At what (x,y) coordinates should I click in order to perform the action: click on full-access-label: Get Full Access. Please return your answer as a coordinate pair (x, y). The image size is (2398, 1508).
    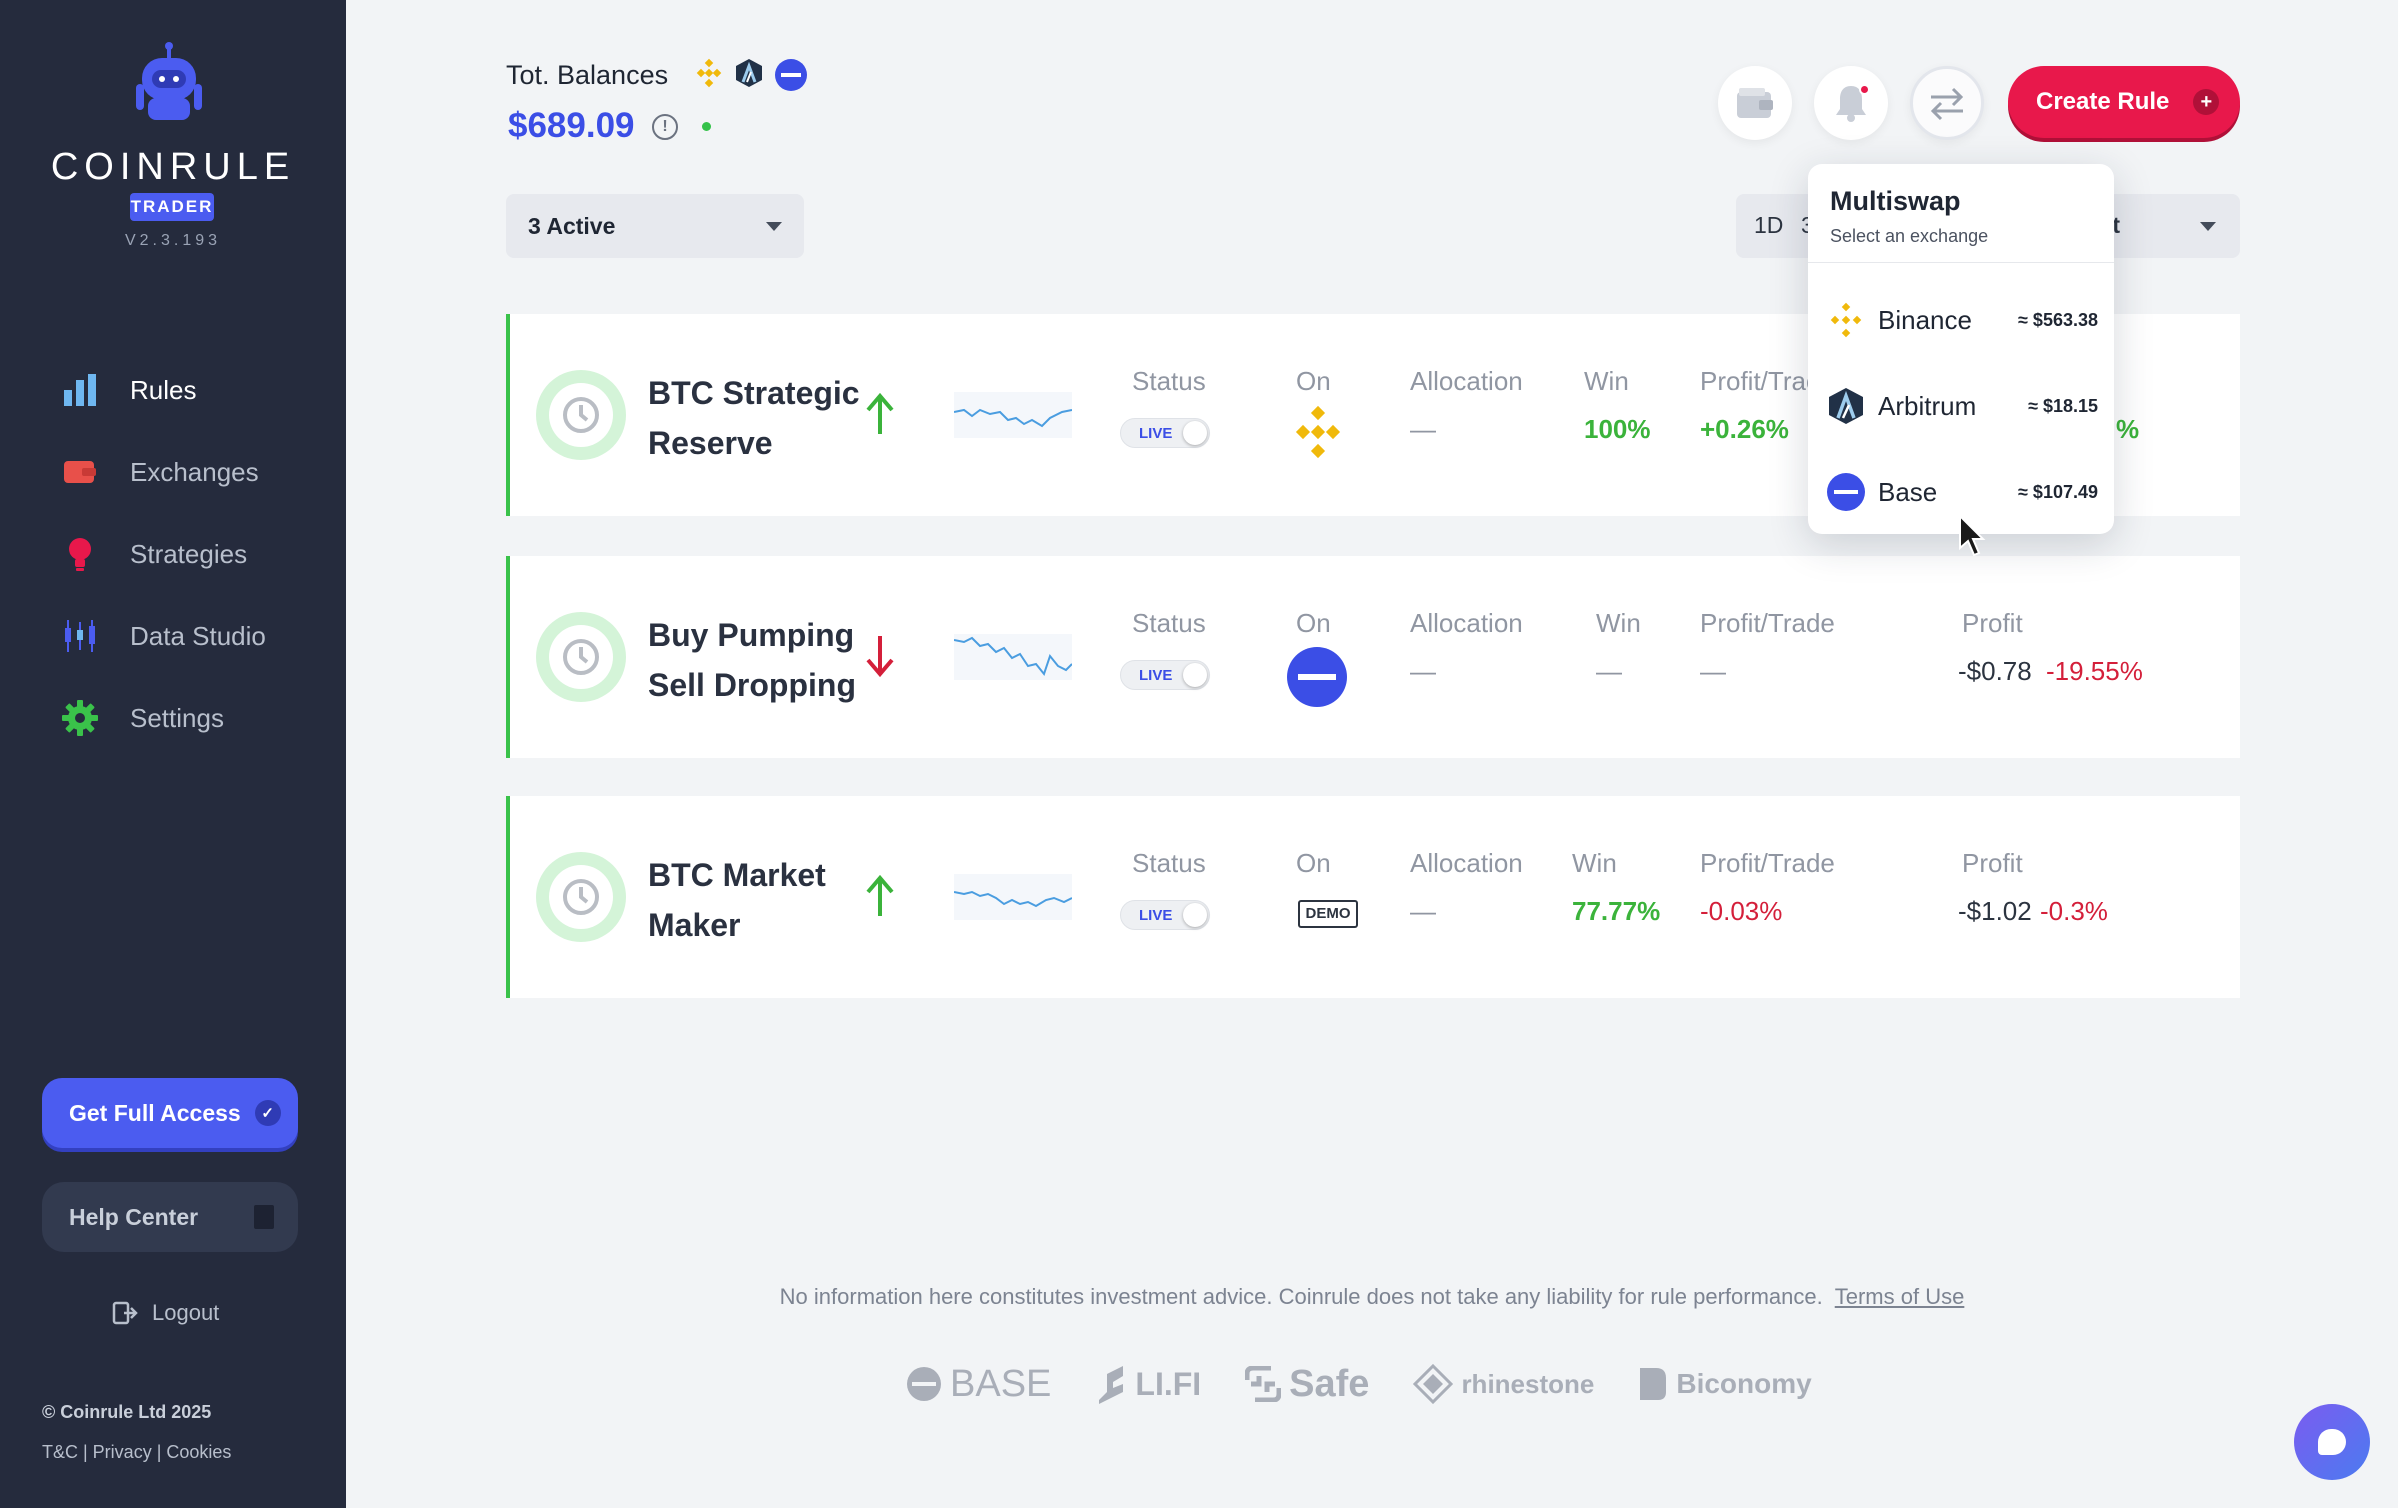
    Looking at the image, I should click on (155, 1113).